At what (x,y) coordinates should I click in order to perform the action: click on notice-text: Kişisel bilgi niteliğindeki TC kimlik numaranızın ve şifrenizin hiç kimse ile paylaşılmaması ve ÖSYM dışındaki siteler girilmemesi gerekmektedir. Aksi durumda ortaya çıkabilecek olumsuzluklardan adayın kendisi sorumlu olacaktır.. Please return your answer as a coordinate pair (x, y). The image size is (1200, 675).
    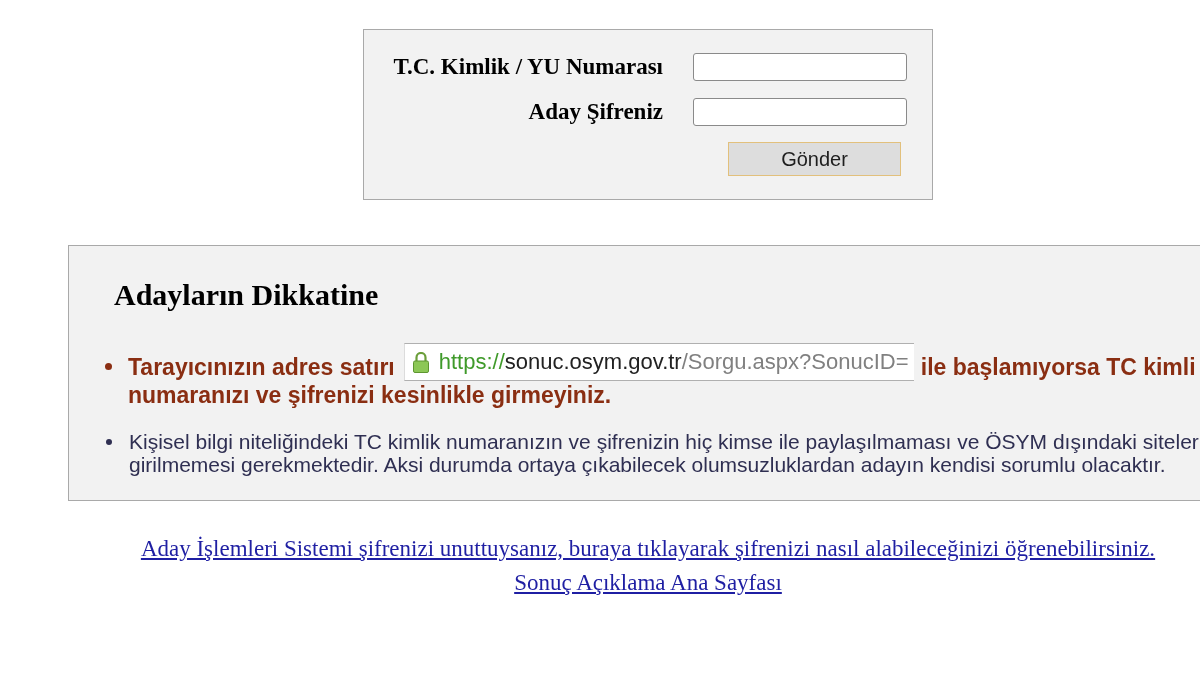
    Looking at the image, I should click on (664, 453).